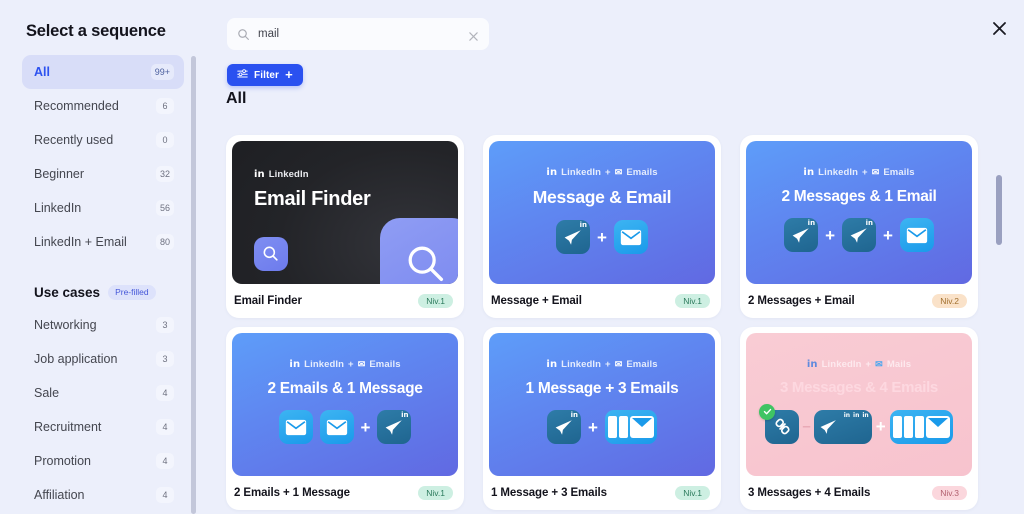 The height and width of the screenshot is (514, 1024). I want to click on sidebar-item-recommended: Recommended 6, so click(103, 106).